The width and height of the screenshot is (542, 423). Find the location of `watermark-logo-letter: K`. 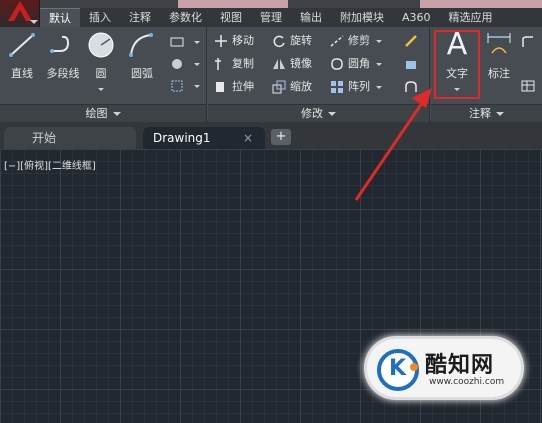

watermark-logo-letter: K is located at coordinates (398, 368).